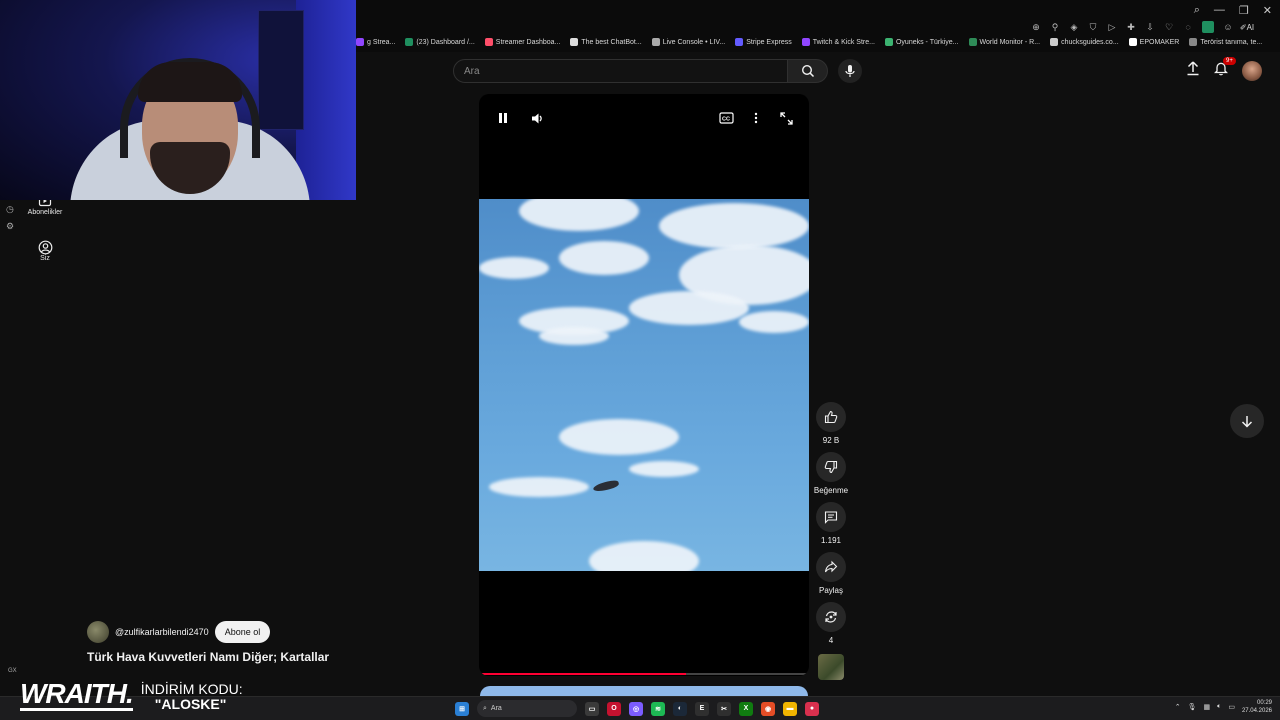 The image size is (1280, 720). What do you see at coordinates (45, 212) in the screenshot?
I see `rail-item-label: Abonelikler` at bounding box center [45, 212].